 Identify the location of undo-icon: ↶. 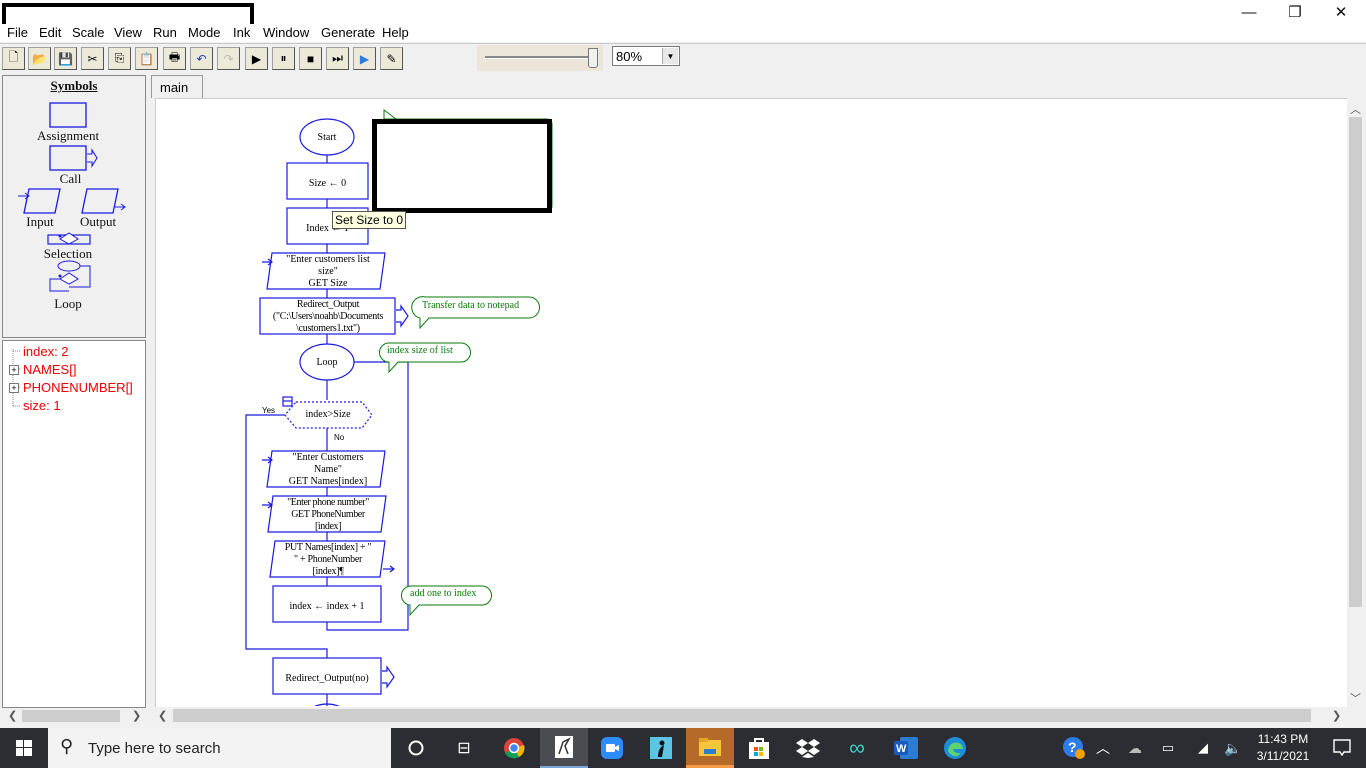
(201, 58).